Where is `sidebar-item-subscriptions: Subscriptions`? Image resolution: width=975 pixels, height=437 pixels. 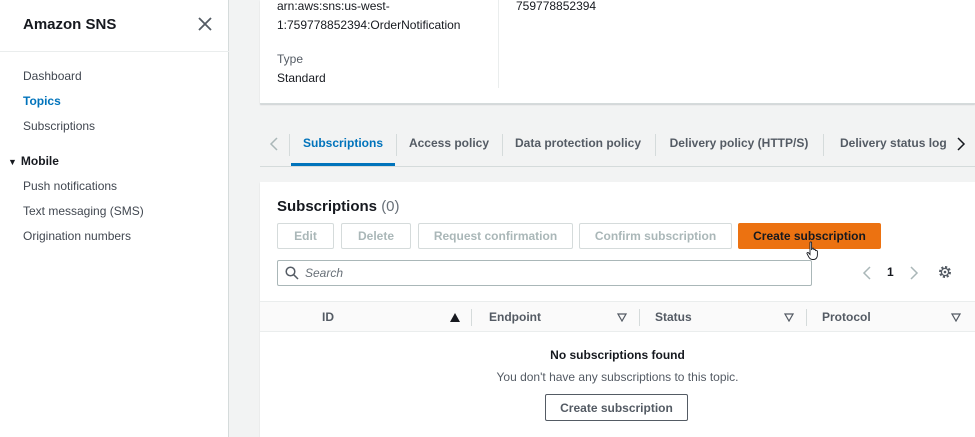 sidebar-item-subscriptions: Subscriptions is located at coordinates (59, 126).